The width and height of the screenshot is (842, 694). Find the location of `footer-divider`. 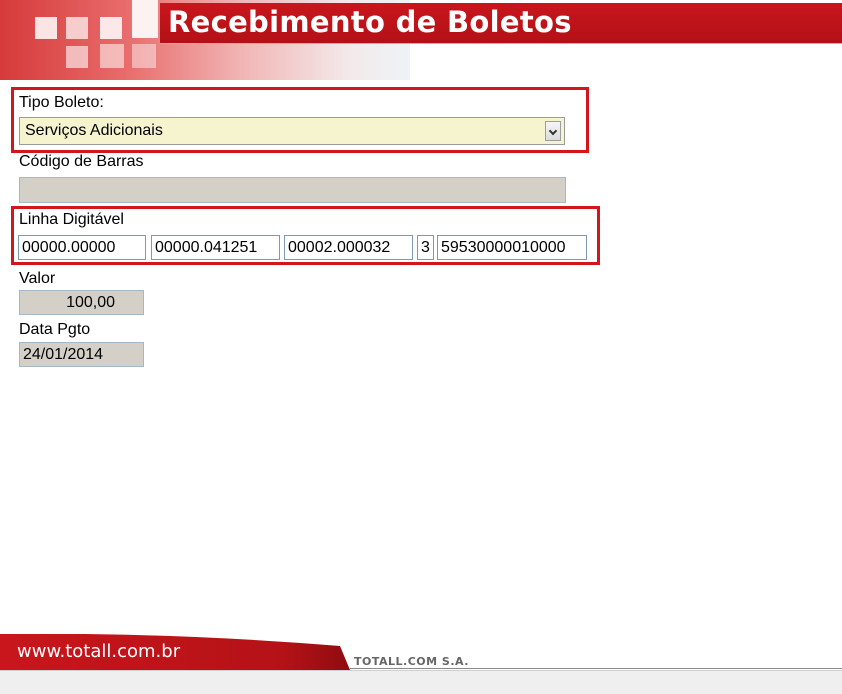

footer-divider is located at coordinates (596, 668).